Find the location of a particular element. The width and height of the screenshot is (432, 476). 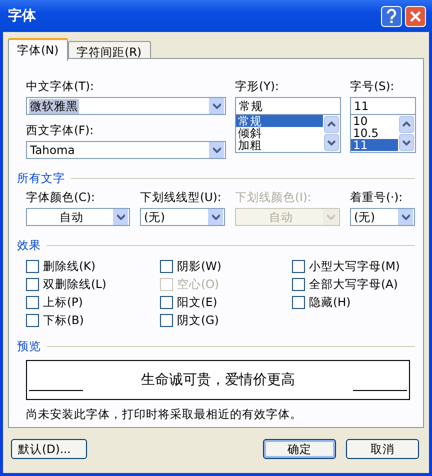

dialog-button: 确定 is located at coordinates (299, 449).